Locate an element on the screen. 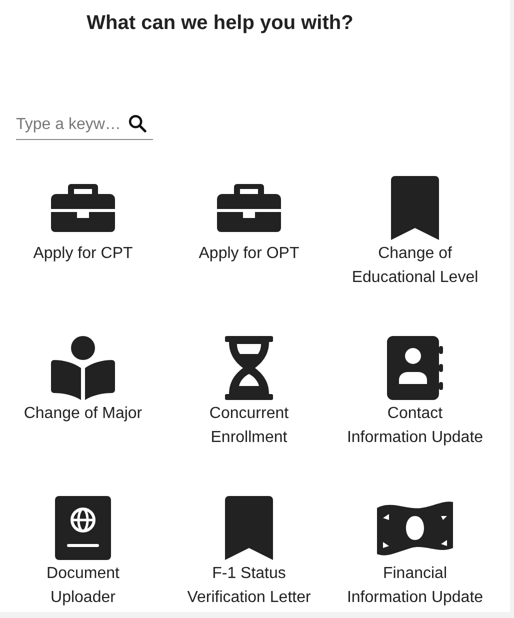 Image resolution: width=514 pixels, height=618 pixels. service-link: F-1 Status Verification Letter is located at coordinates (249, 553).